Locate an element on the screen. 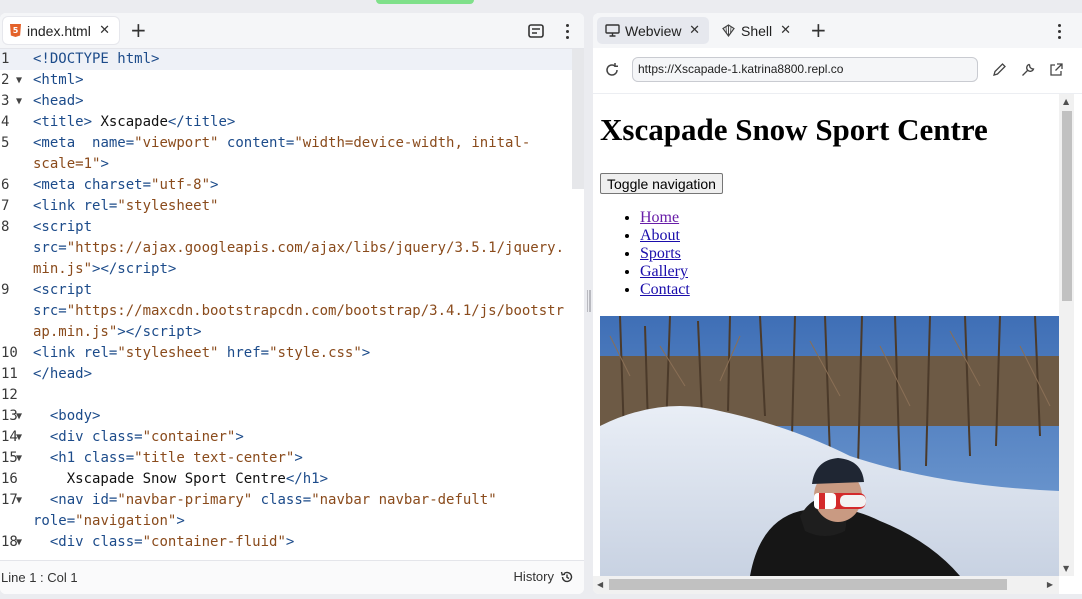  line-number: 9 is located at coordinates (5, 290).